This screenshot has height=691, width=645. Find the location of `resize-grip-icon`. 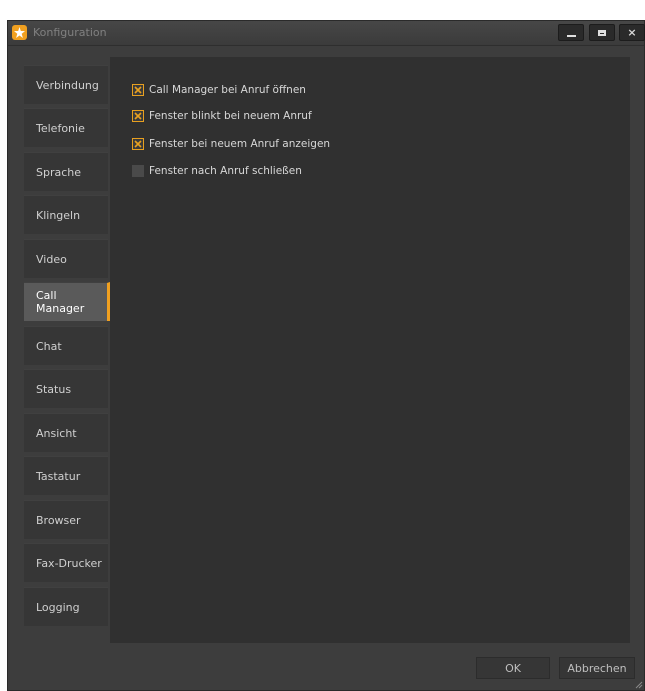

resize-grip-icon is located at coordinates (639, 685).